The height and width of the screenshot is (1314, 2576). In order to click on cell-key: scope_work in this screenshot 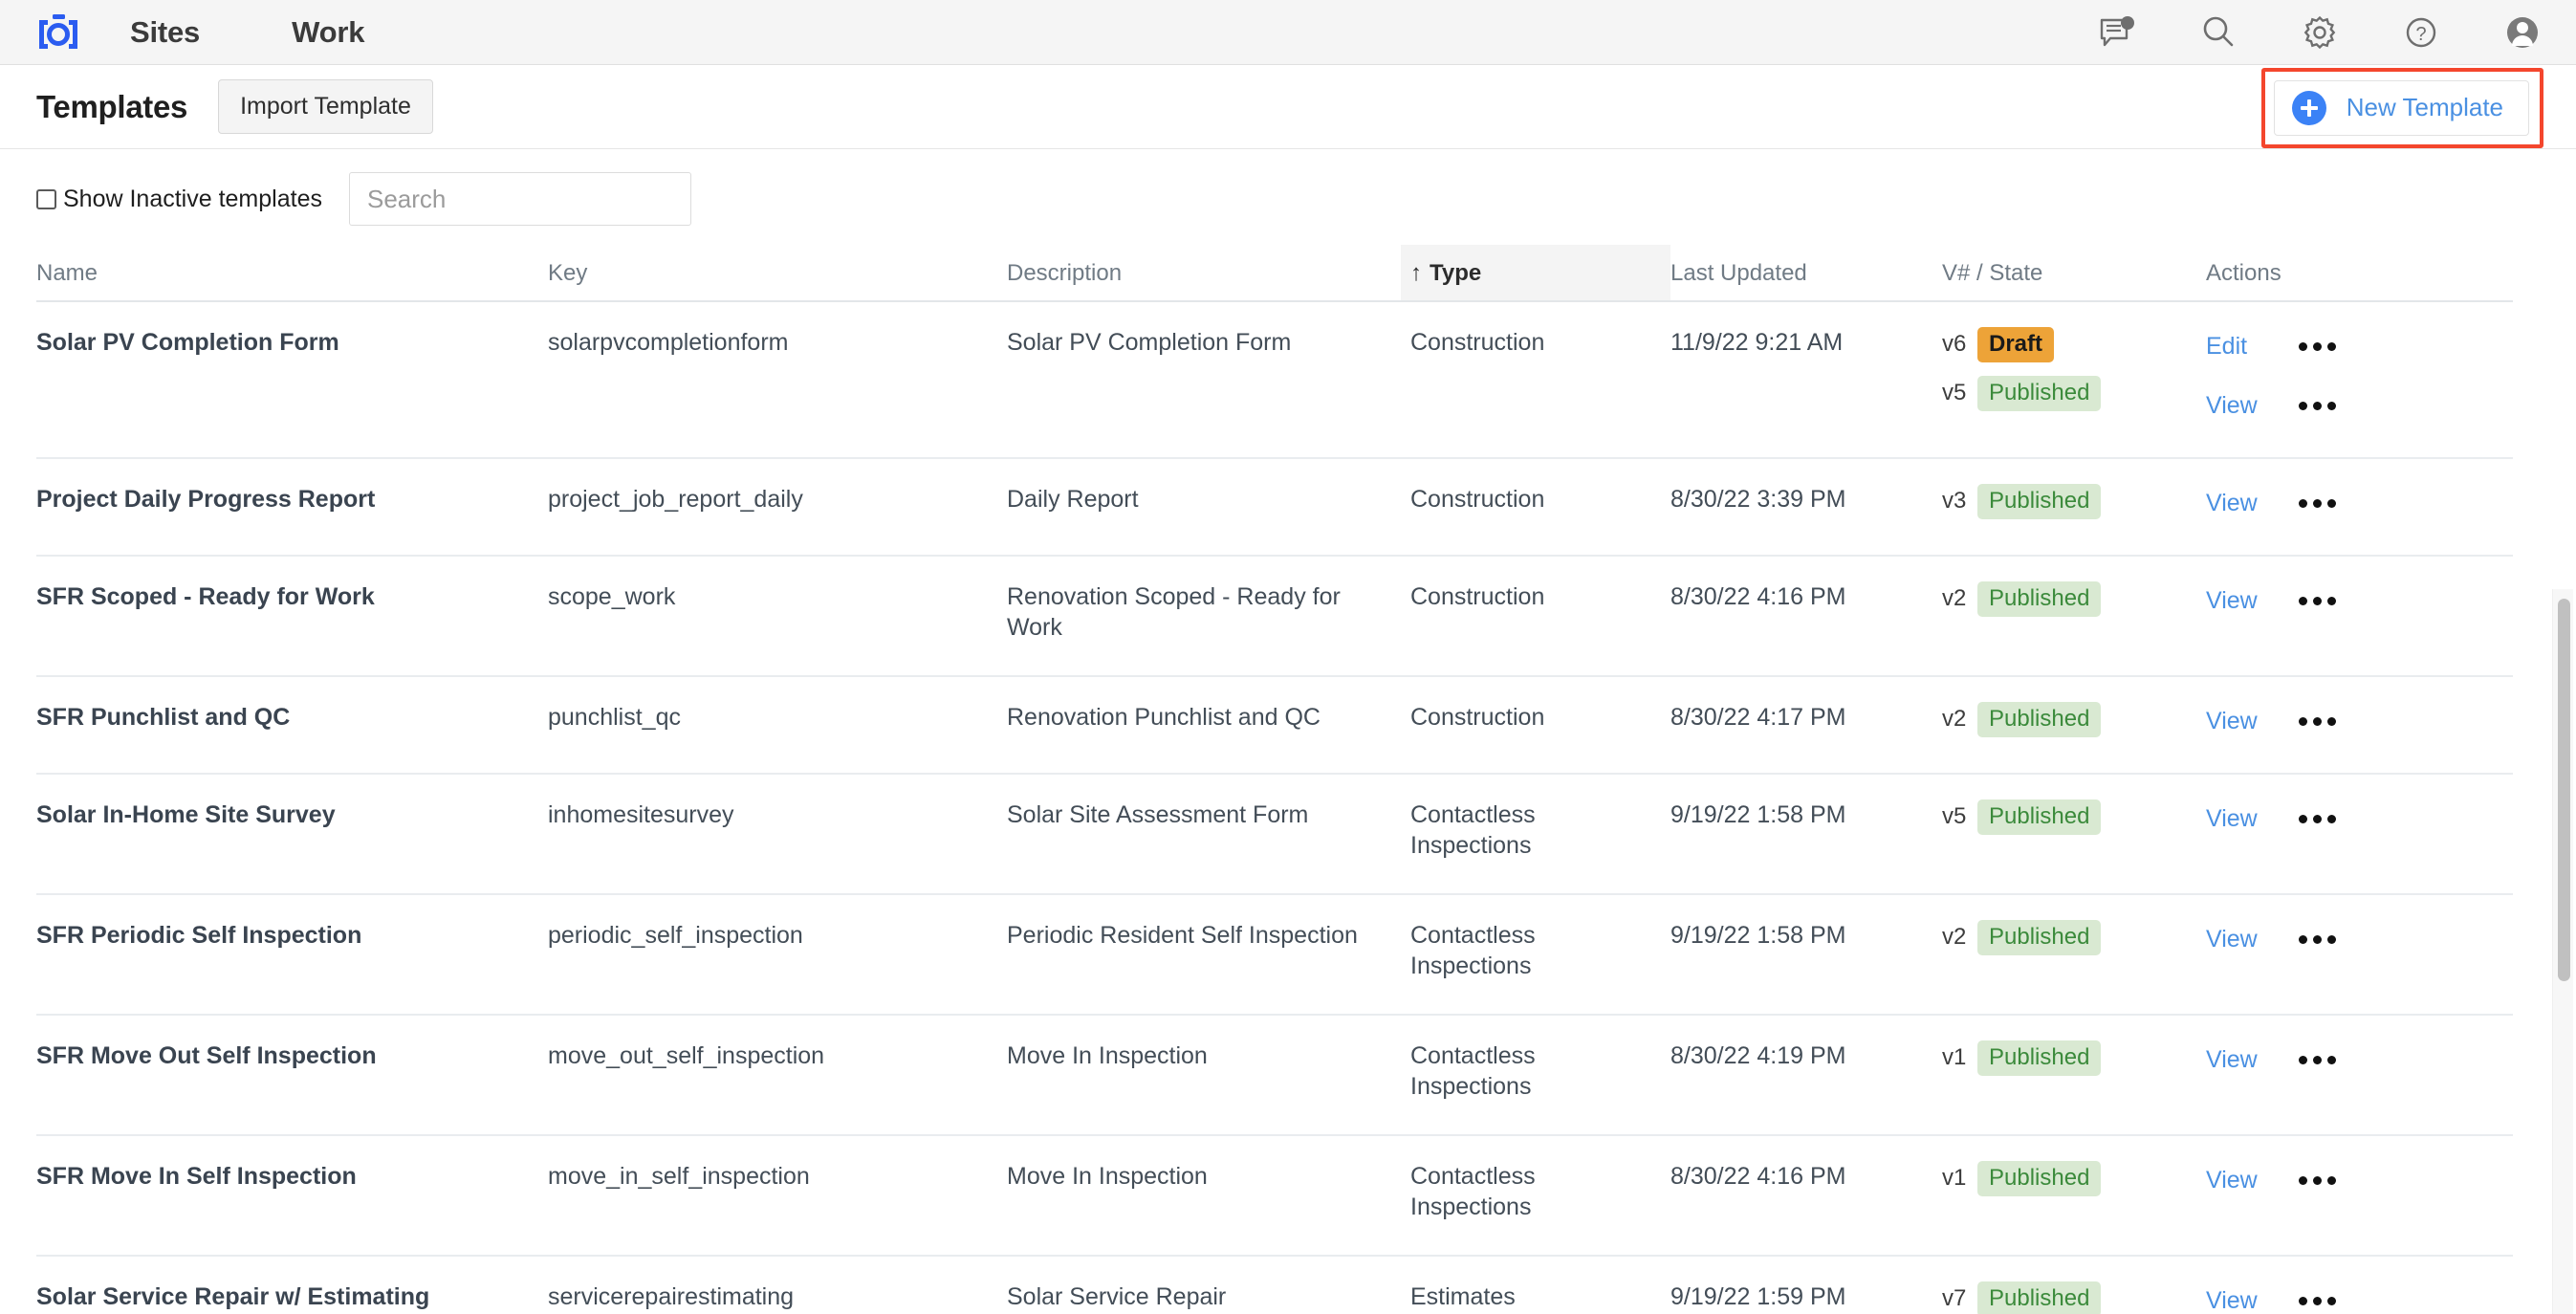, I will do `click(777, 617)`.